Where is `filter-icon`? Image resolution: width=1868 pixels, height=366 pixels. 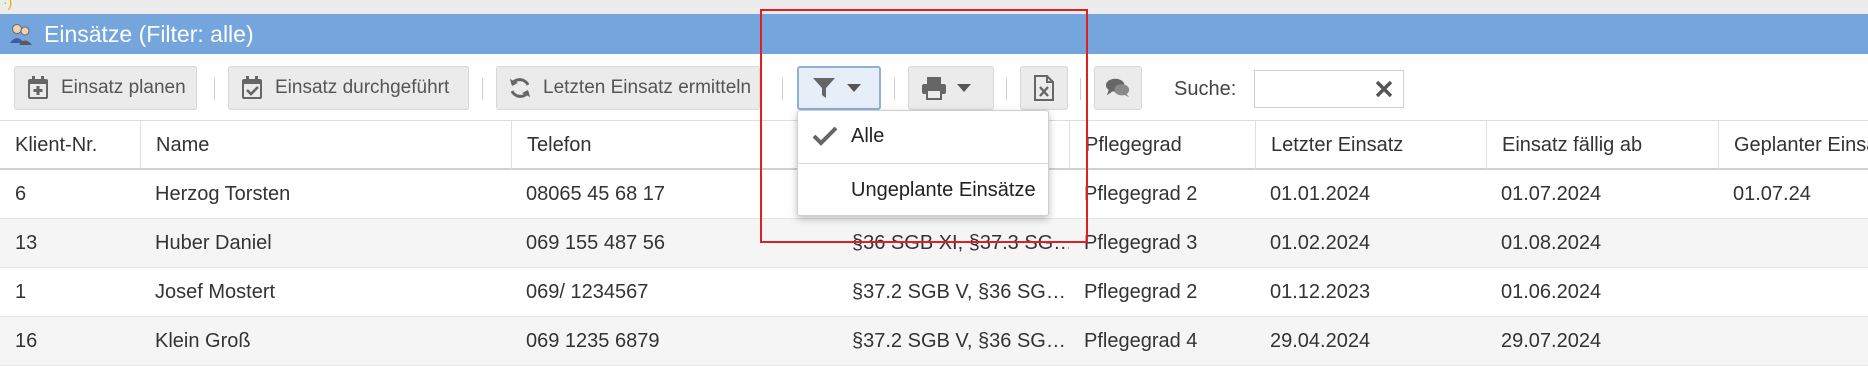 filter-icon is located at coordinates (824, 88).